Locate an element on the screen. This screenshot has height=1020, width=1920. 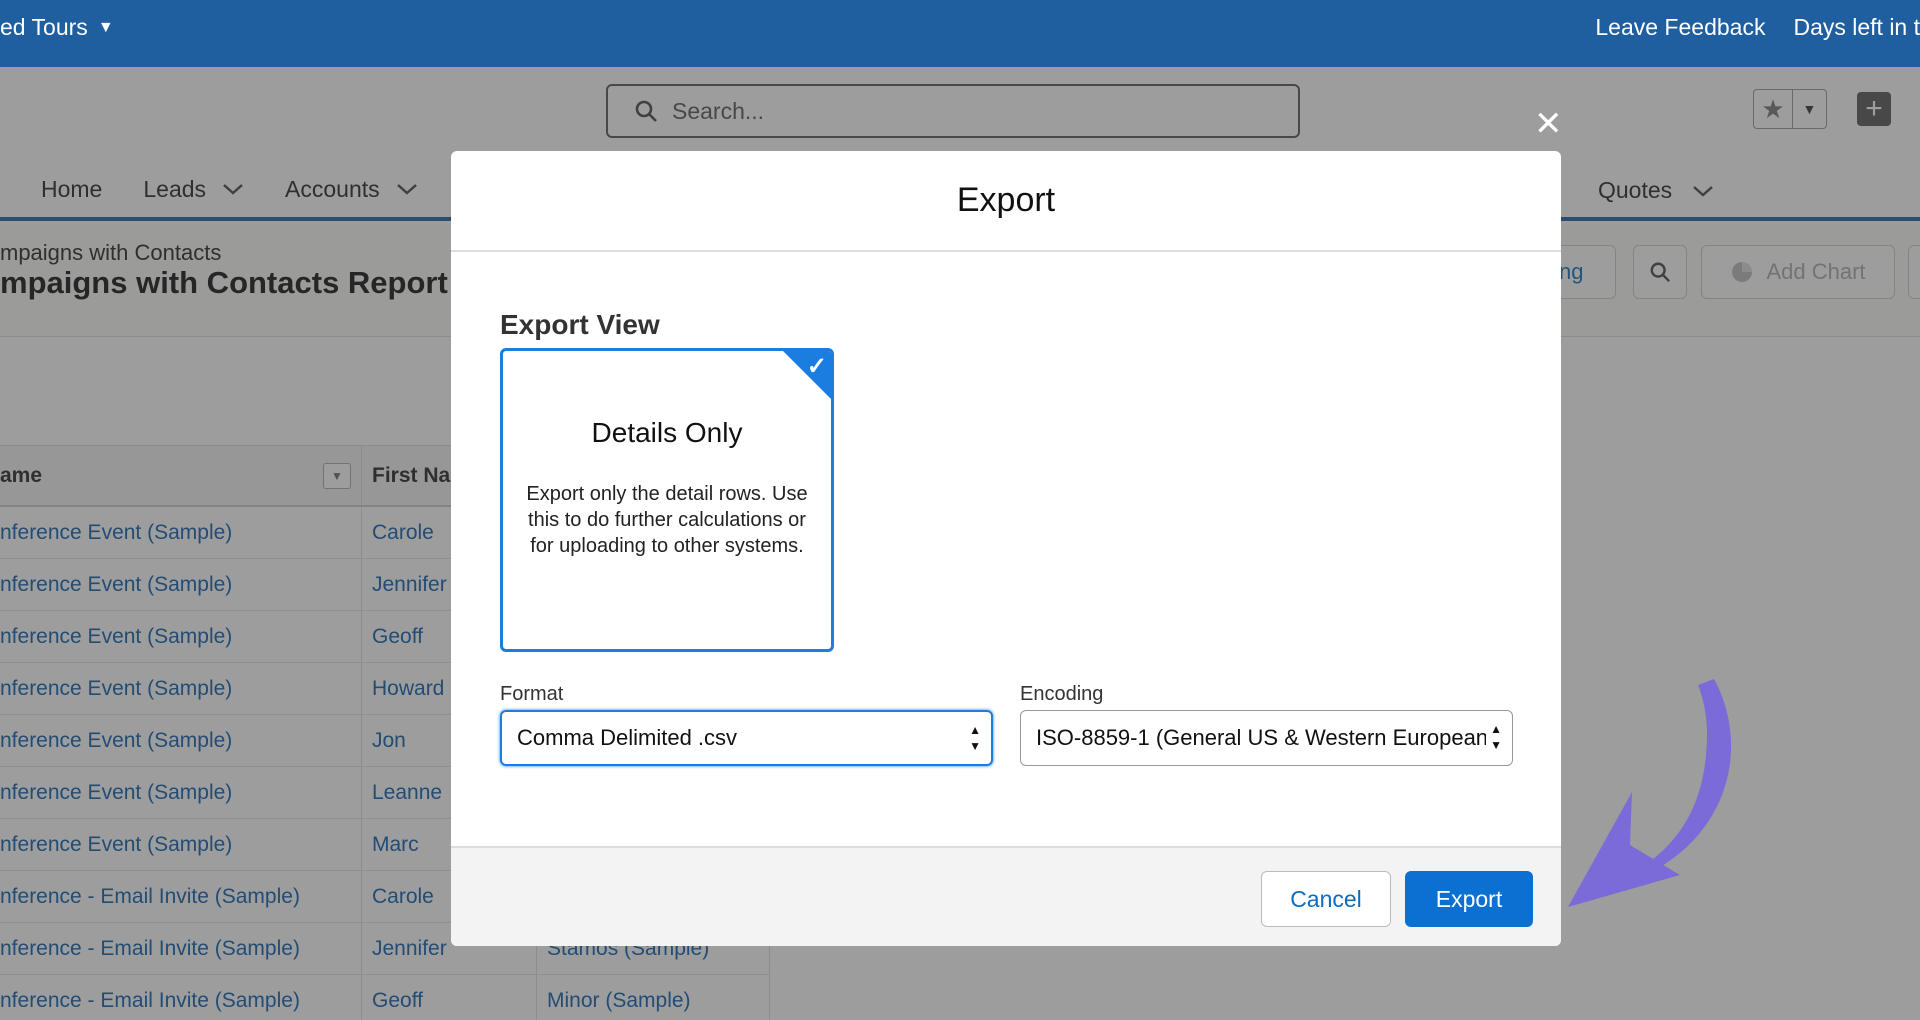
guided-tours-menu: ed Tours ▼ is located at coordinates (57, 27).